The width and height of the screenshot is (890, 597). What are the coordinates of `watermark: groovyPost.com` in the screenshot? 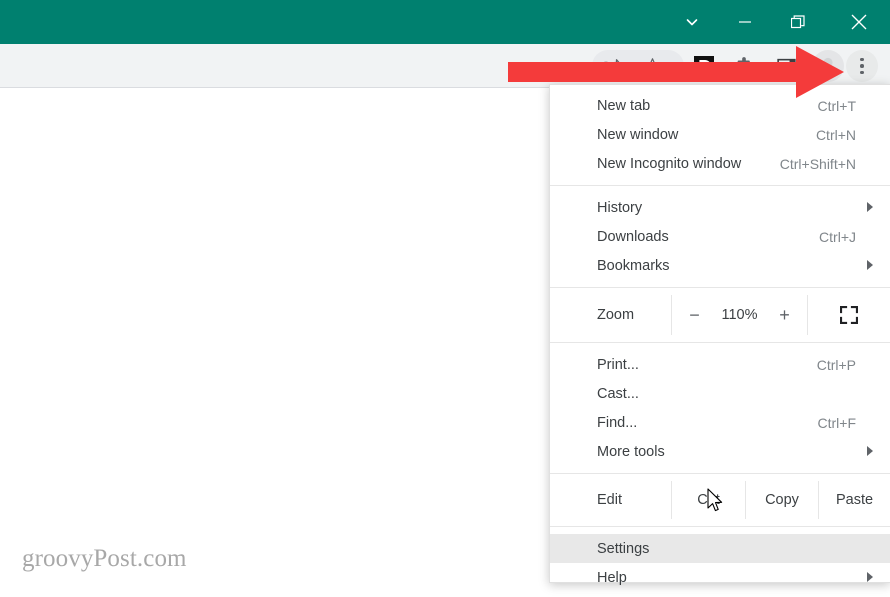 It's located at (104, 558).